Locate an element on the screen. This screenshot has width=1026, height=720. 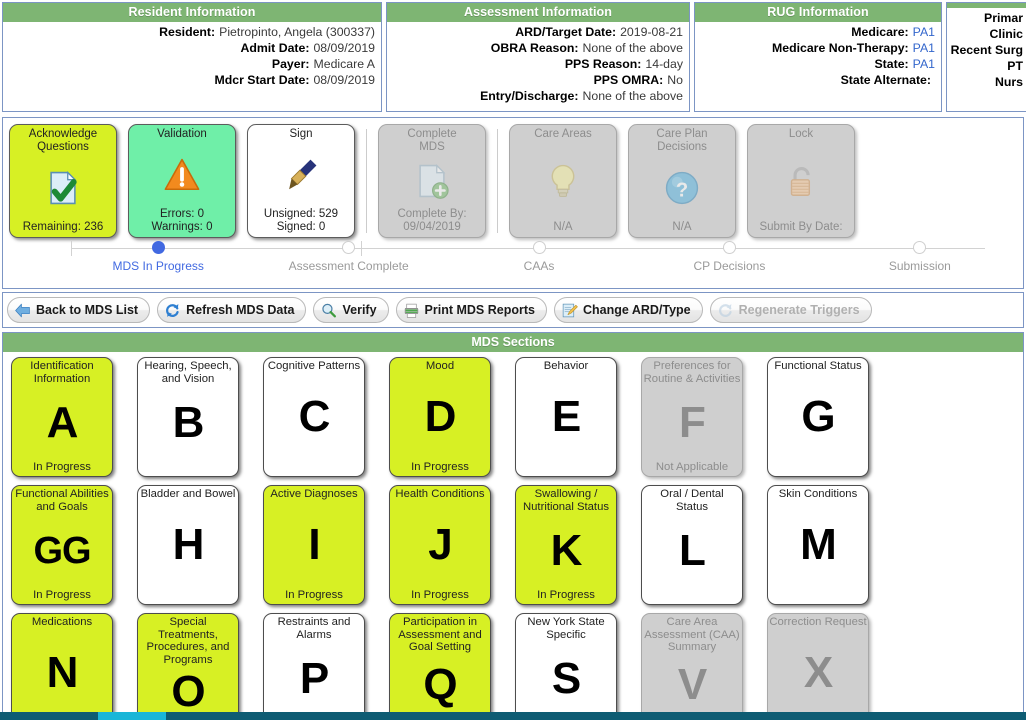
mds-section-title: Cognitive Patterns is located at coordinates (314, 366).